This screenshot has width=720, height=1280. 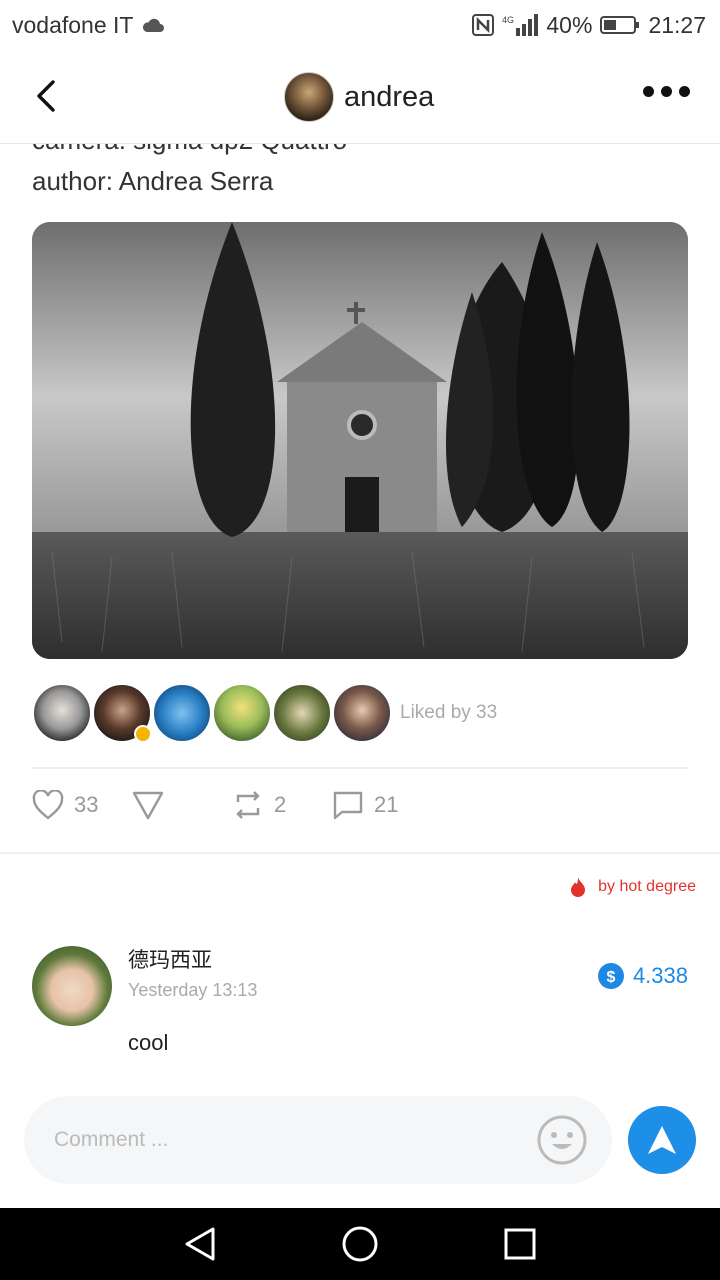 I want to click on comment-text: cool, so click(x=148, y=1042).